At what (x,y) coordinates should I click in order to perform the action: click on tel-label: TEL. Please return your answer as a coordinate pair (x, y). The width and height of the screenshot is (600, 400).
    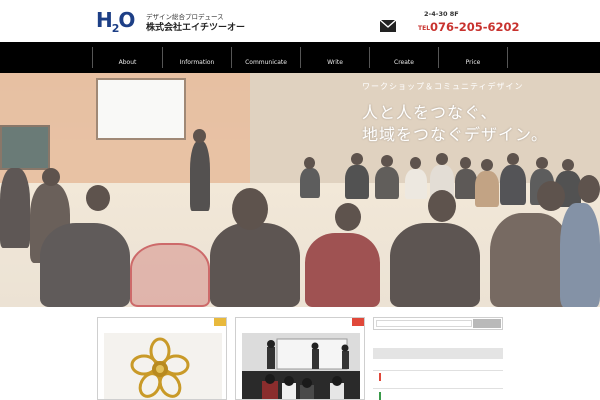
    Looking at the image, I should click on (424, 28).